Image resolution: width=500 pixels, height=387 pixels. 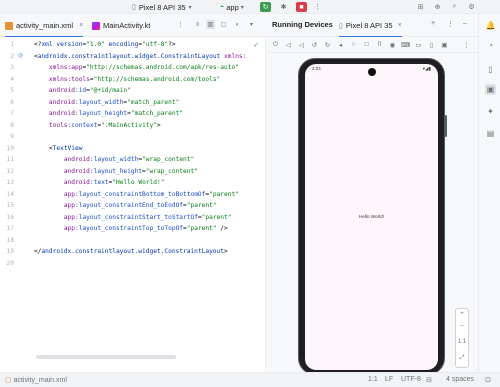 I want to click on zoom-in-icon: +, so click(x=462, y=314).